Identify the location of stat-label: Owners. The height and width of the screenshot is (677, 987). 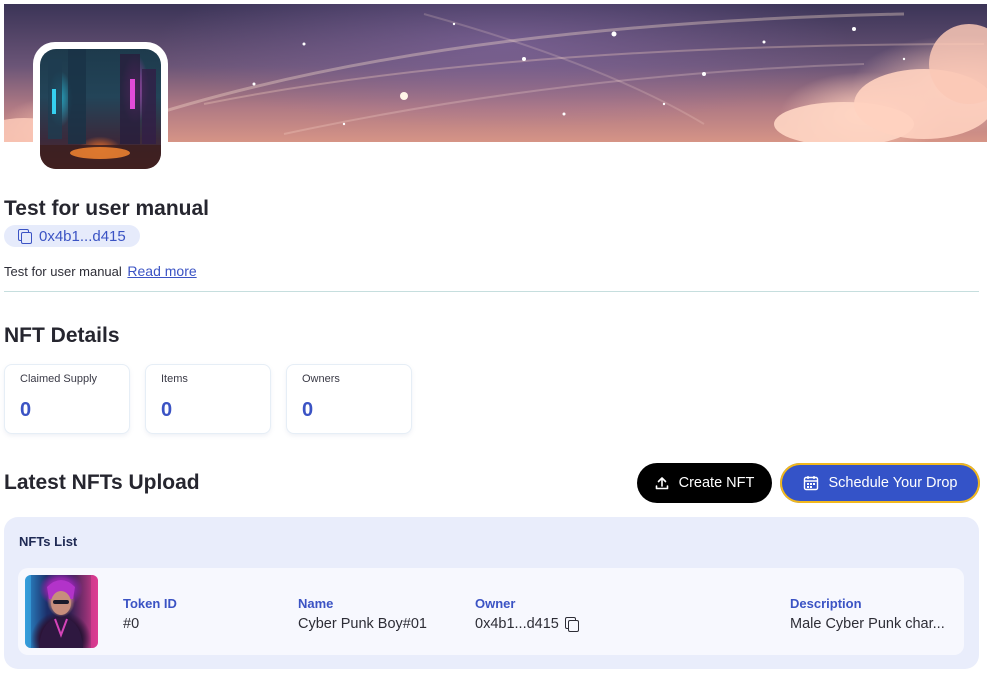
(321, 379).